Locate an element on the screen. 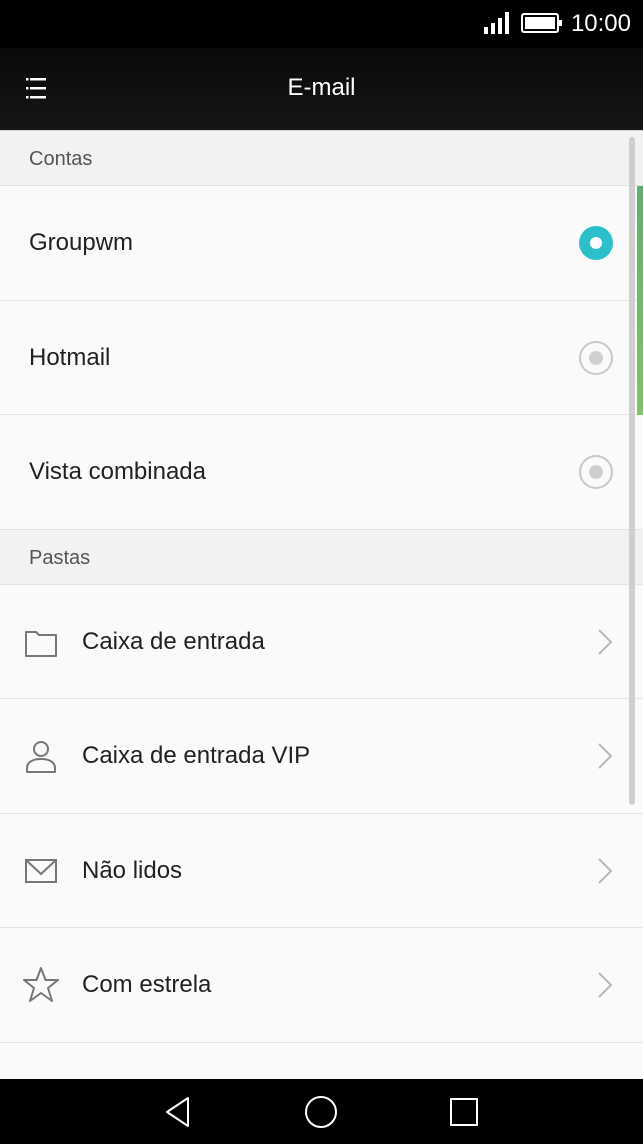 Image resolution: width=643 pixels, height=1144 pixels. app-bar: E-mail is located at coordinates (321, 89).